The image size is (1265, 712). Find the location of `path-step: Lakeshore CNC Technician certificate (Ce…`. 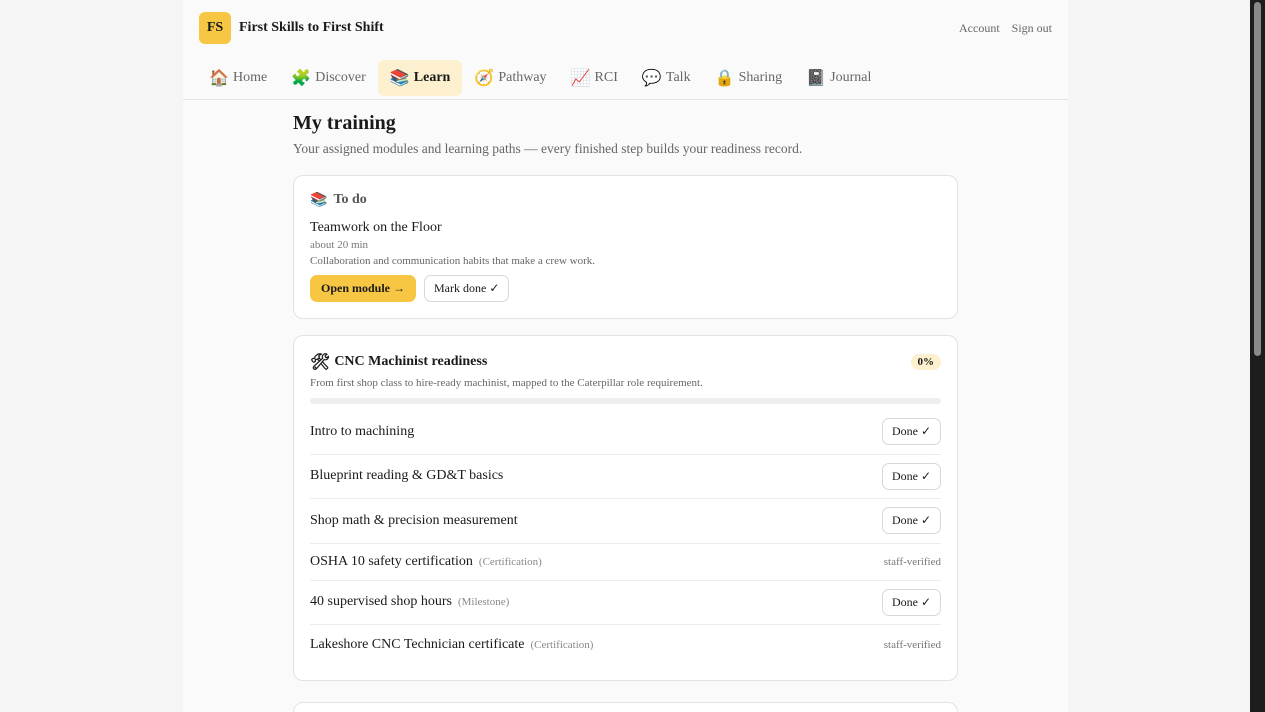

path-step: Lakeshore CNC Technician certificate (Ce… is located at coordinates (625, 644).